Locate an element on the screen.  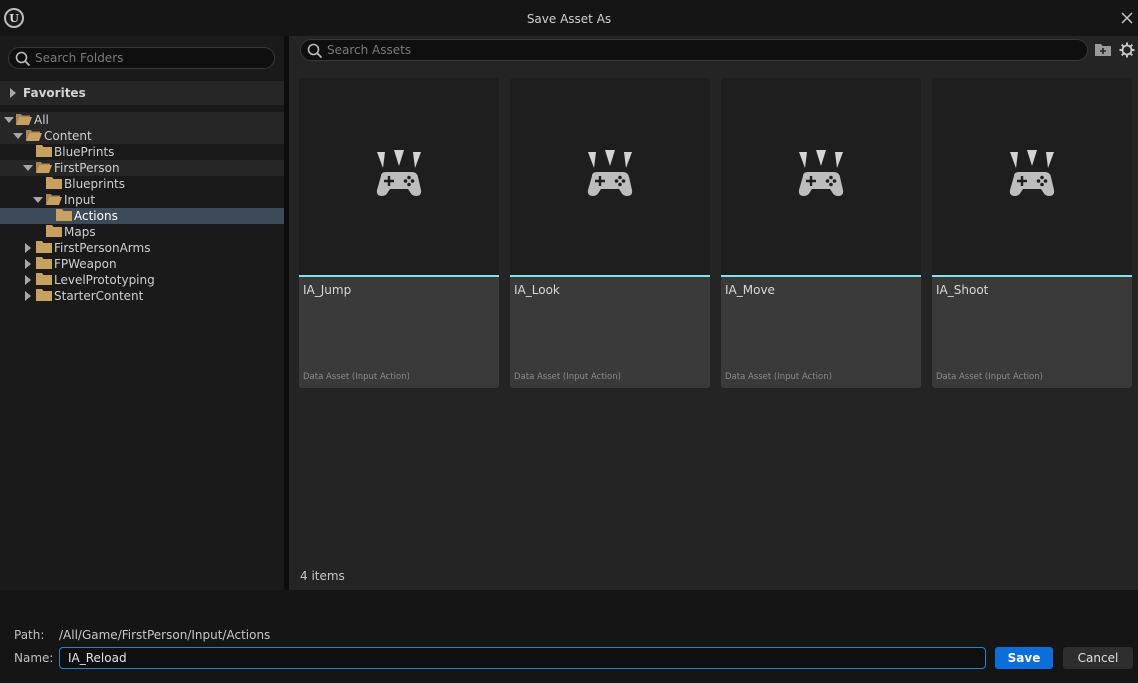
asset-name-field is located at coordinates (522, 658).